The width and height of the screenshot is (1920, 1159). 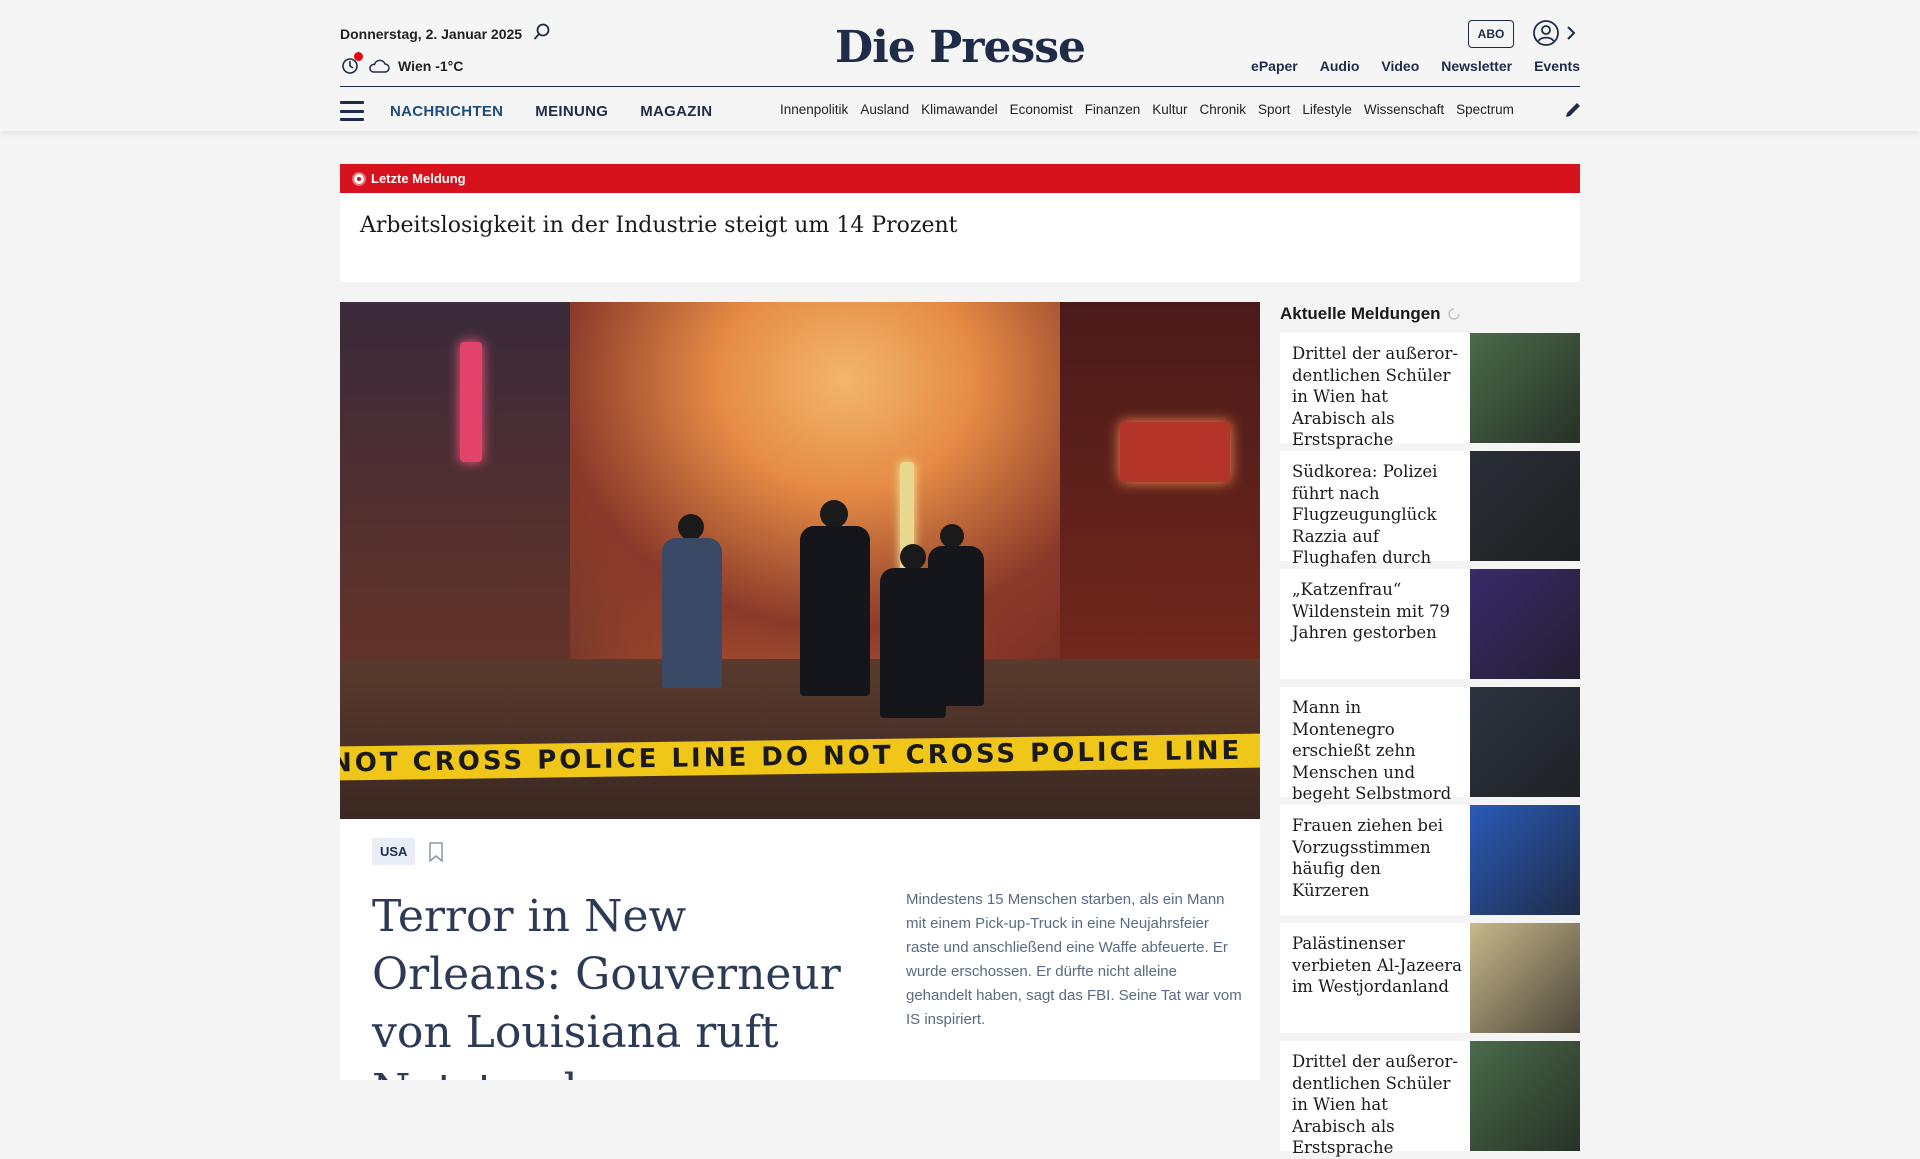 What do you see at coordinates (1274, 66) in the screenshot?
I see `link-epaper: ePaper` at bounding box center [1274, 66].